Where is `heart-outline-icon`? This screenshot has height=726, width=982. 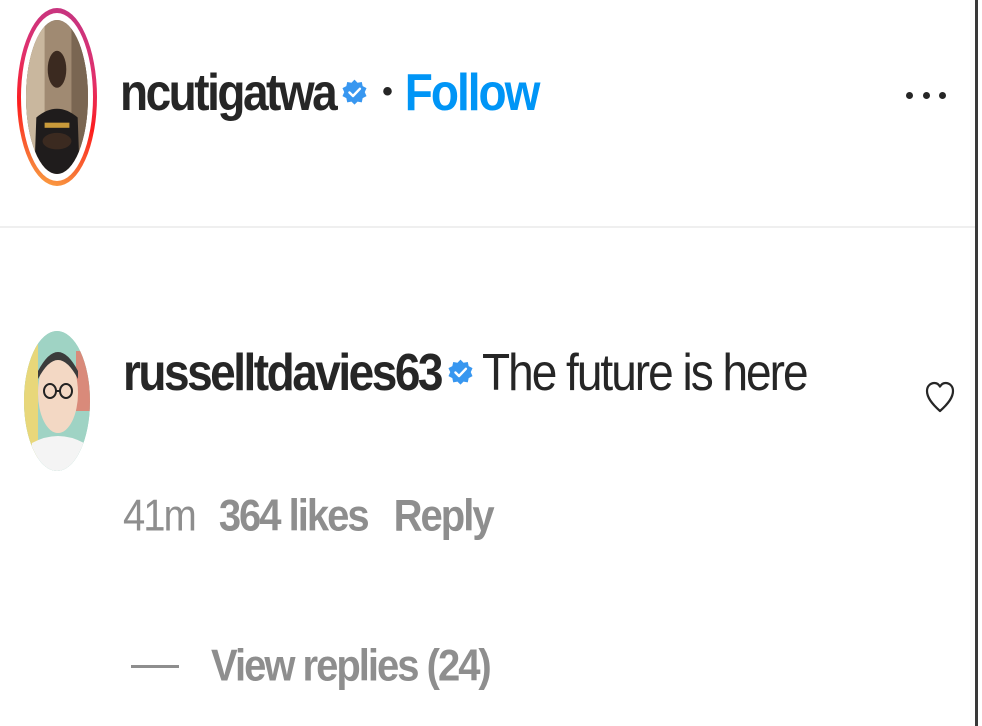
heart-outline-icon is located at coordinates (940, 398).